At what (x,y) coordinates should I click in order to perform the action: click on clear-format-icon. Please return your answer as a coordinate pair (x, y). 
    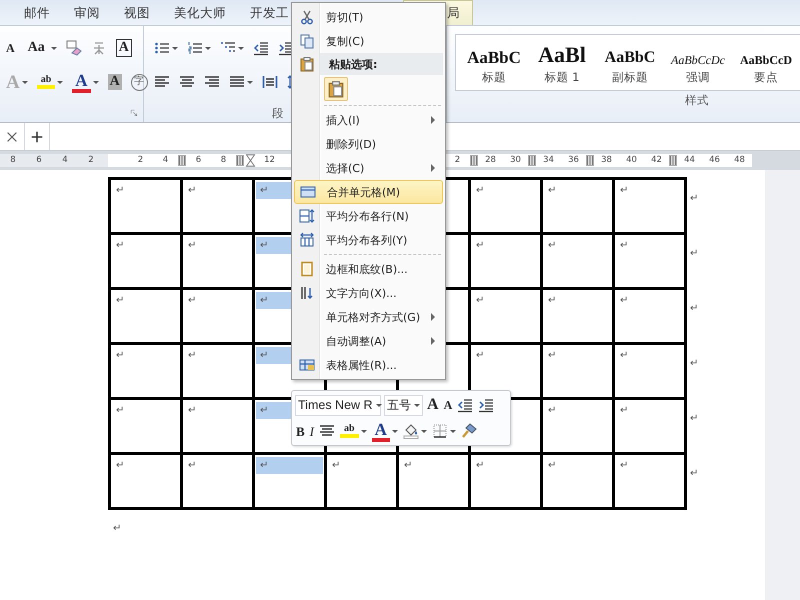
    Looking at the image, I should click on (74, 48).